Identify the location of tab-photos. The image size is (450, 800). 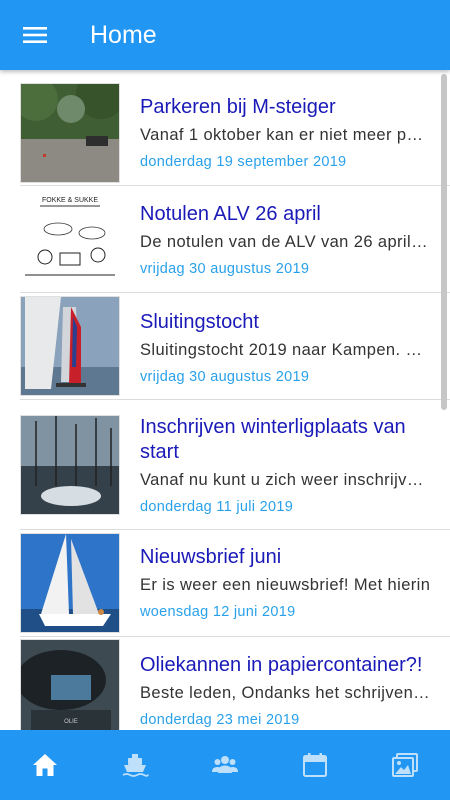
(405, 765).